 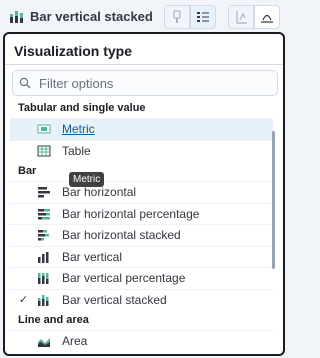 I want to click on check-icon: ✓, so click(x=23, y=300).